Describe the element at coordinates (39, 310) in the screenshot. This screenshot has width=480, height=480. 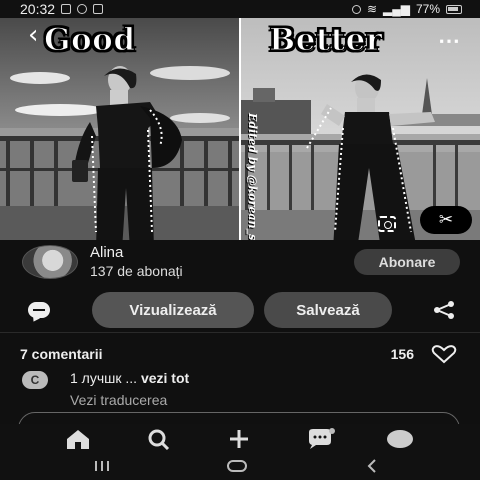
I see `comment-icon` at that location.